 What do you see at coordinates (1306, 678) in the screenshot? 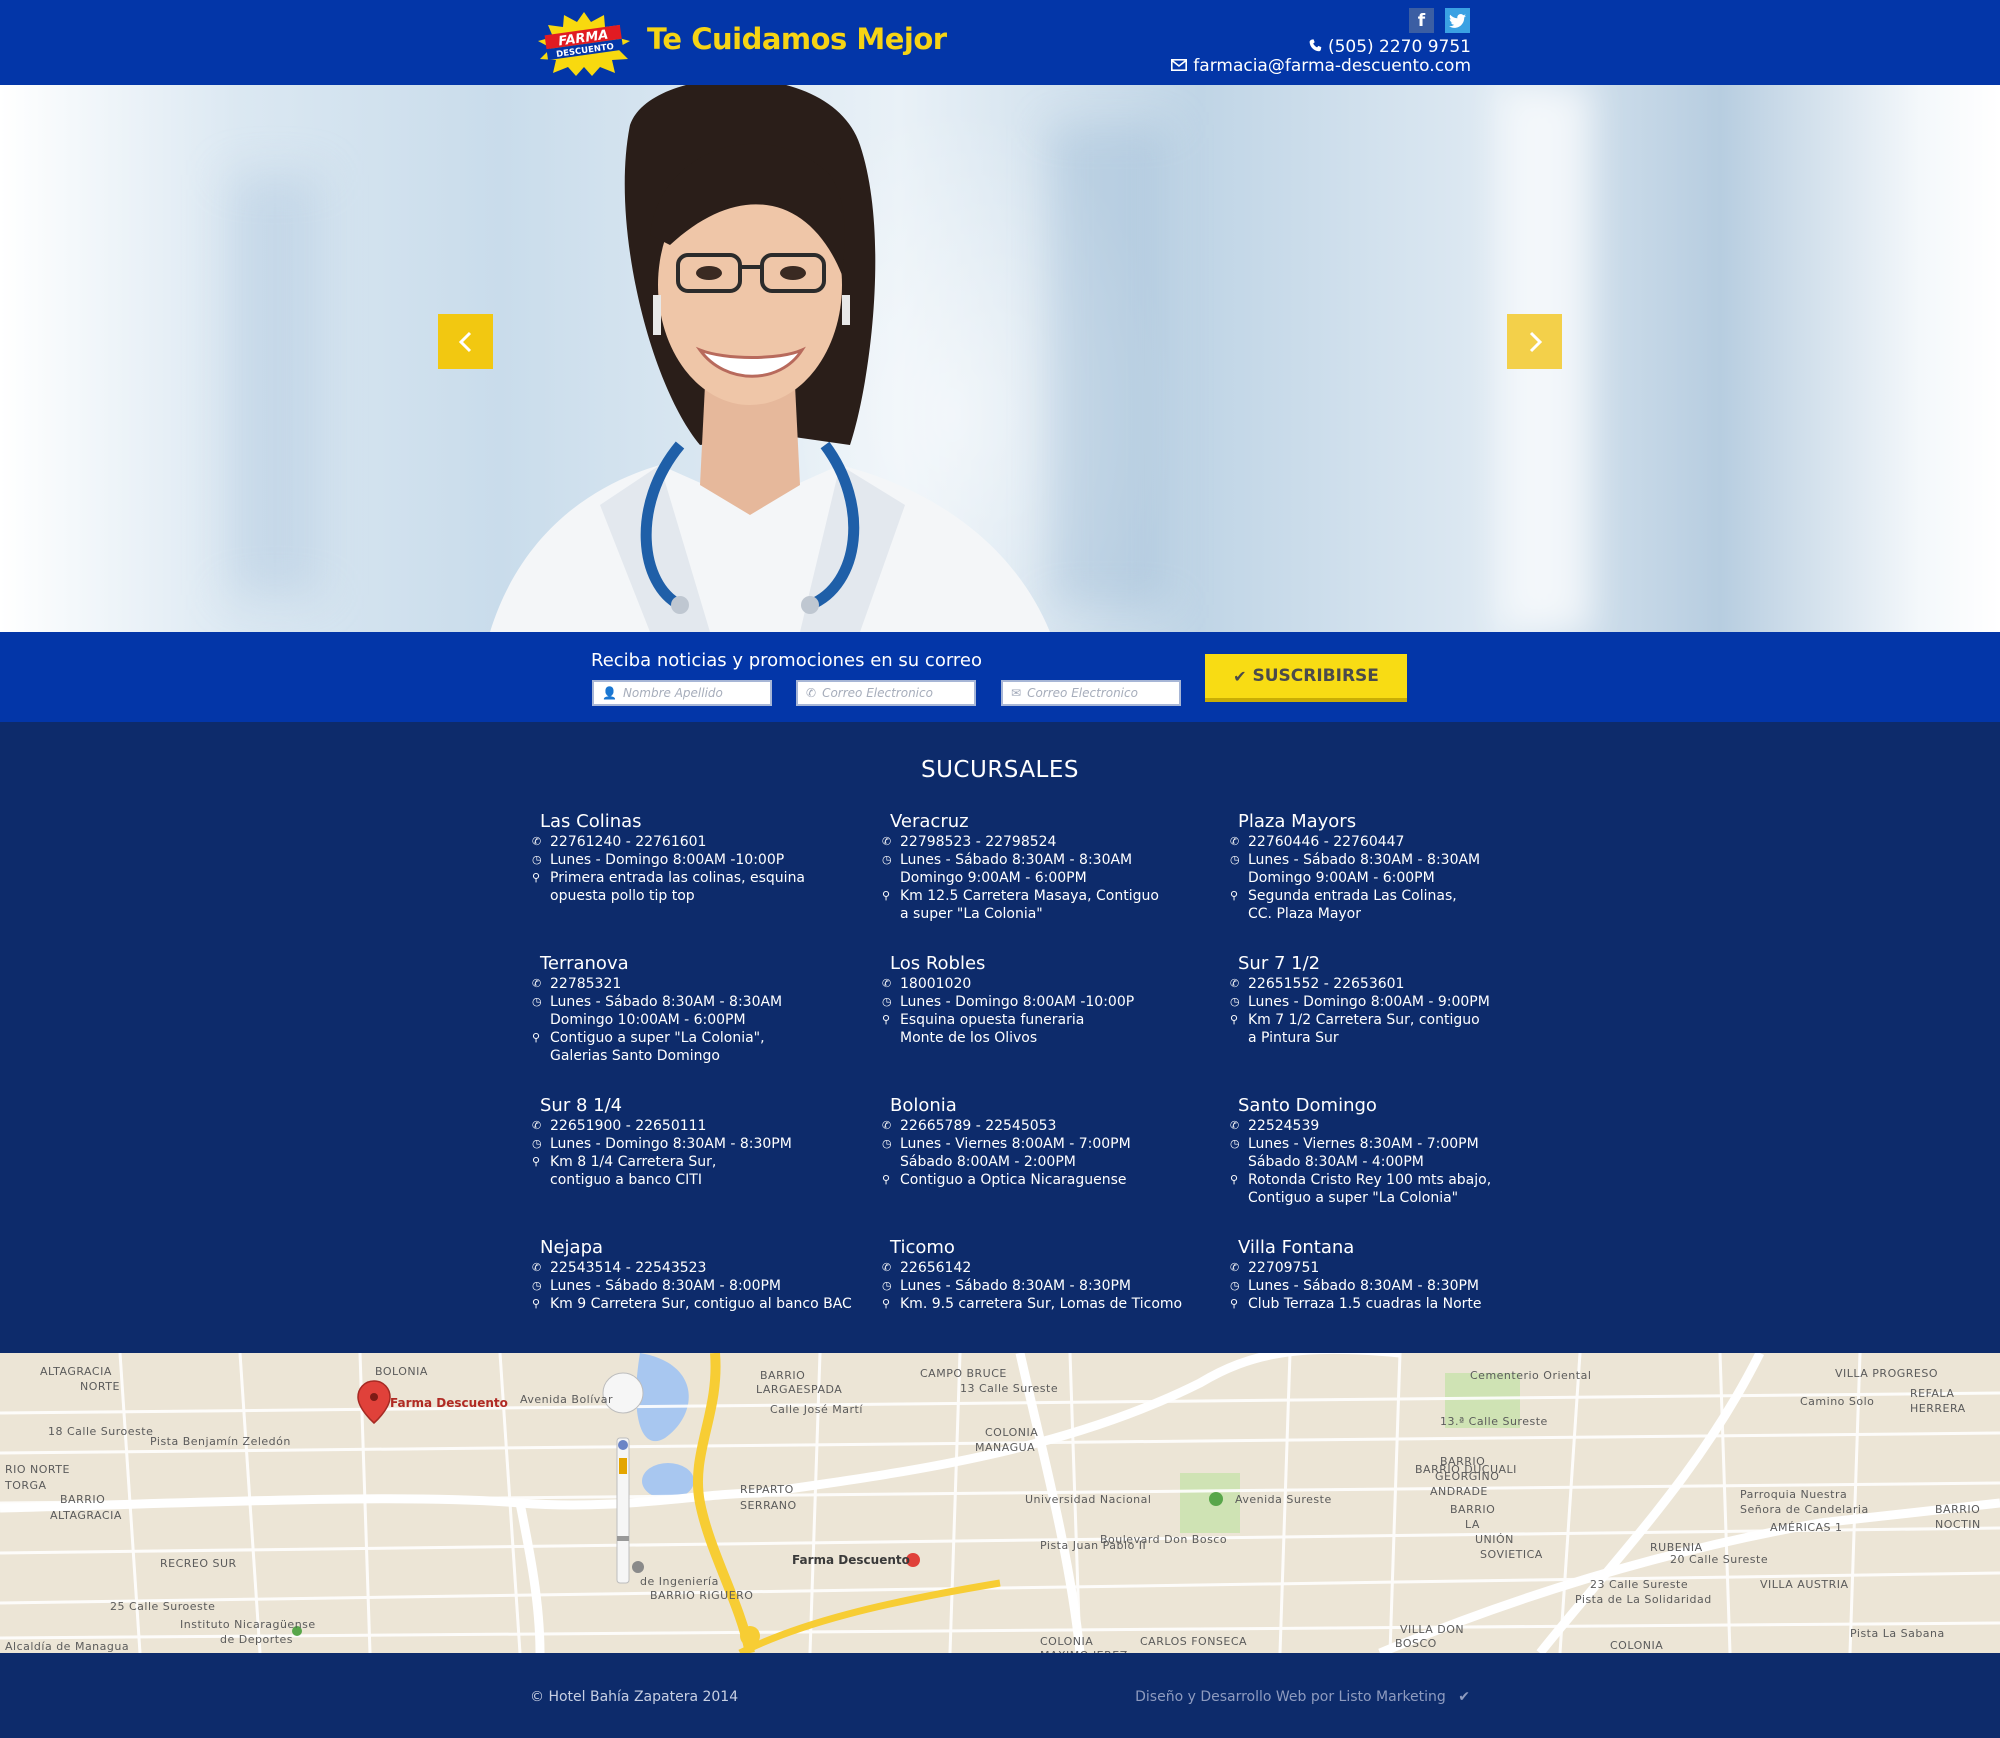
I see `subscribe-button: ✔ SUSCRIBIRSE` at bounding box center [1306, 678].